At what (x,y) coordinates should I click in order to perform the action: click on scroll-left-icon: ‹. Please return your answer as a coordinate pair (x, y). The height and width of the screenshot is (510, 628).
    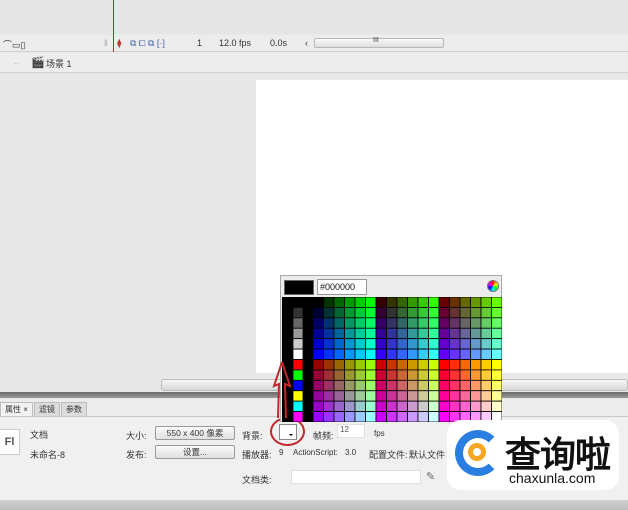
    Looking at the image, I should click on (306, 43).